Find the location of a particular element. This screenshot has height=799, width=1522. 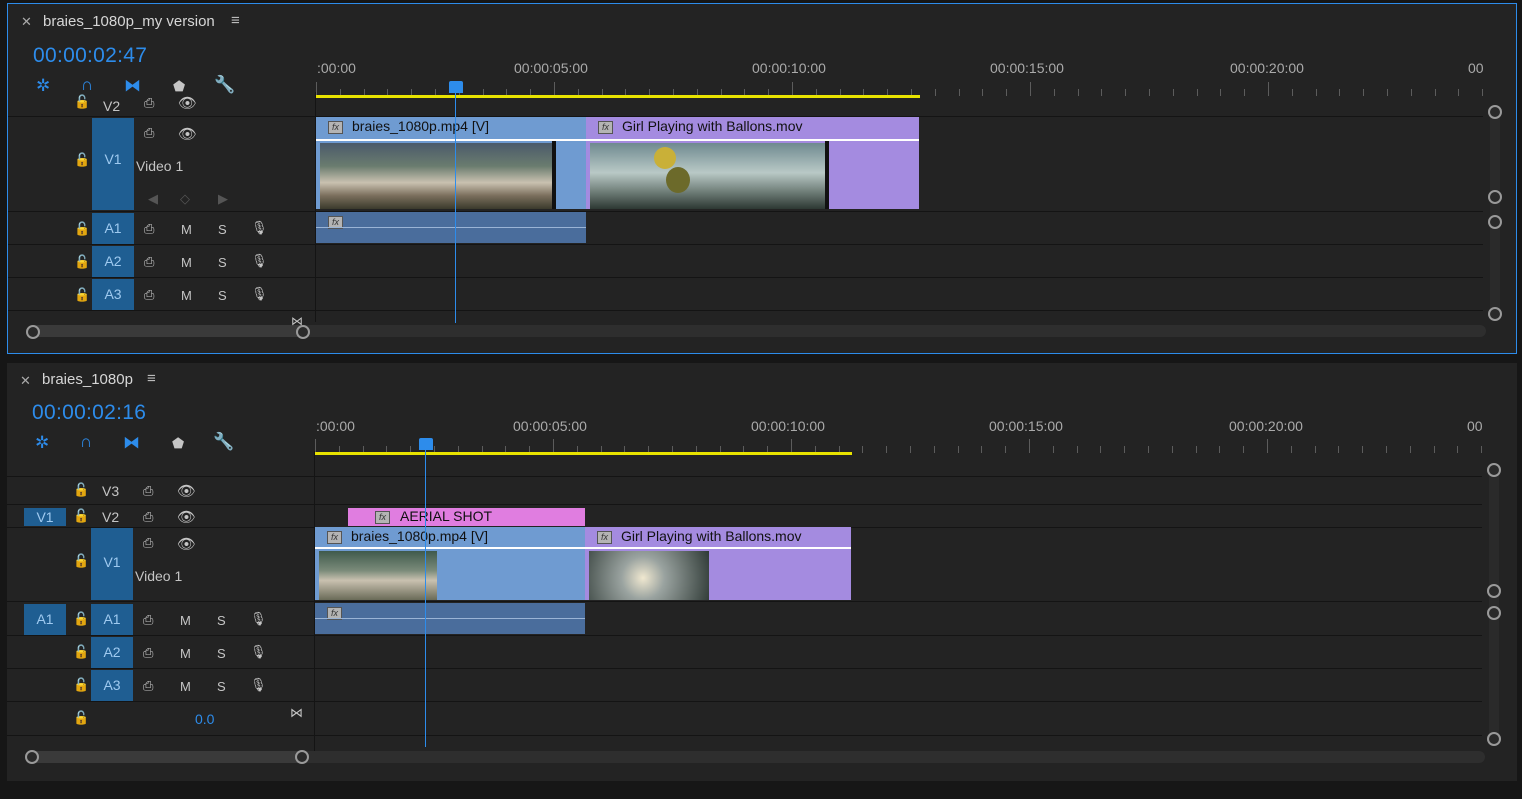

add-keyframe-icon: ◇ is located at coordinates (185, 199).